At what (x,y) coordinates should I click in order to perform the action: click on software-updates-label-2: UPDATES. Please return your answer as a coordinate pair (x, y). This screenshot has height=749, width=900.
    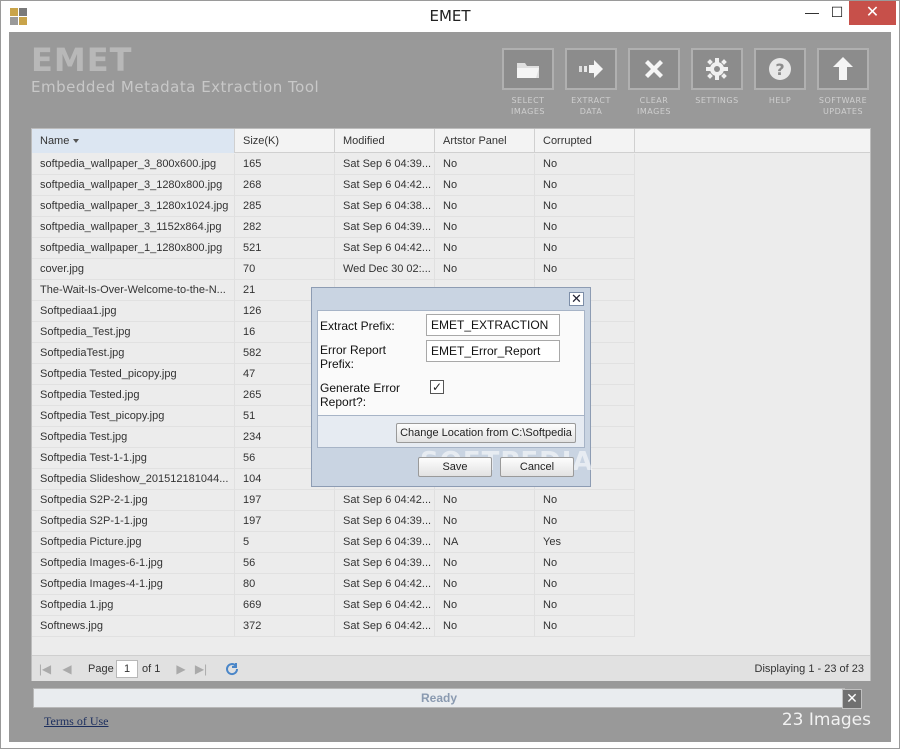
    Looking at the image, I should click on (843, 111).